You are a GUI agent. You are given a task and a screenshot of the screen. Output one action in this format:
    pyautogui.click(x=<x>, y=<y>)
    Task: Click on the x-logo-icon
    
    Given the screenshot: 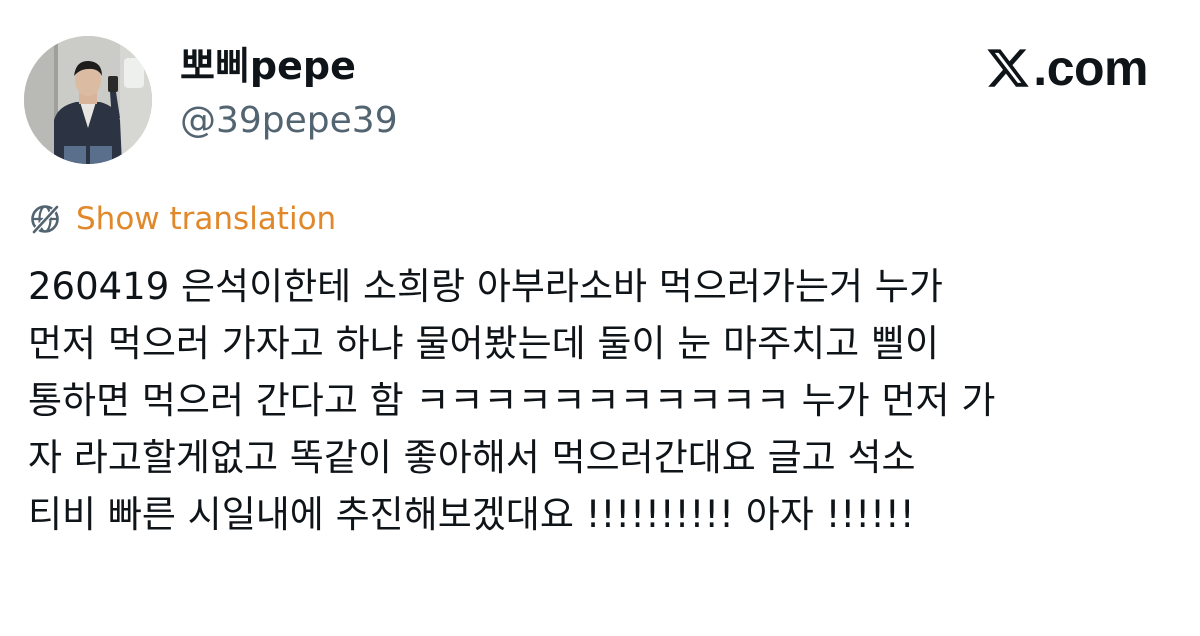 What is the action you would take?
    pyautogui.click(x=1008, y=68)
    